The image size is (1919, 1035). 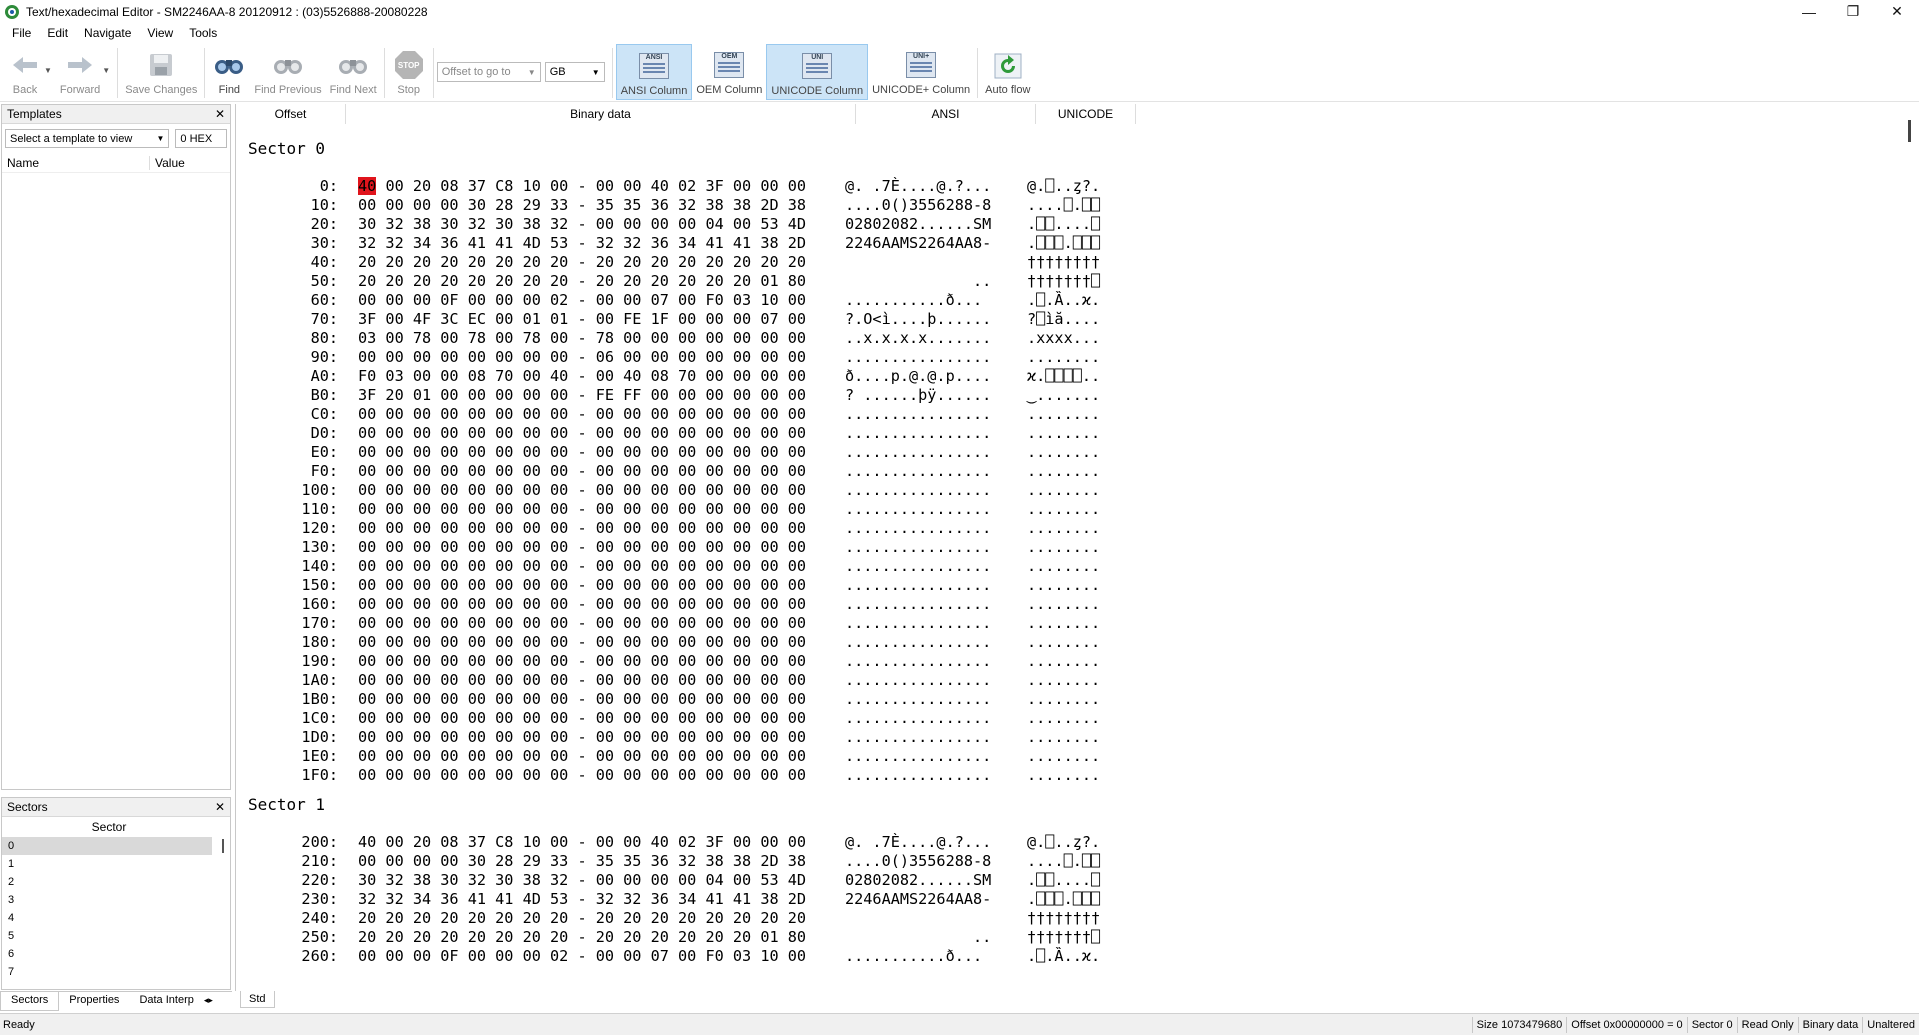 I want to click on header-unicode: UNICODE, so click(x=1086, y=114).